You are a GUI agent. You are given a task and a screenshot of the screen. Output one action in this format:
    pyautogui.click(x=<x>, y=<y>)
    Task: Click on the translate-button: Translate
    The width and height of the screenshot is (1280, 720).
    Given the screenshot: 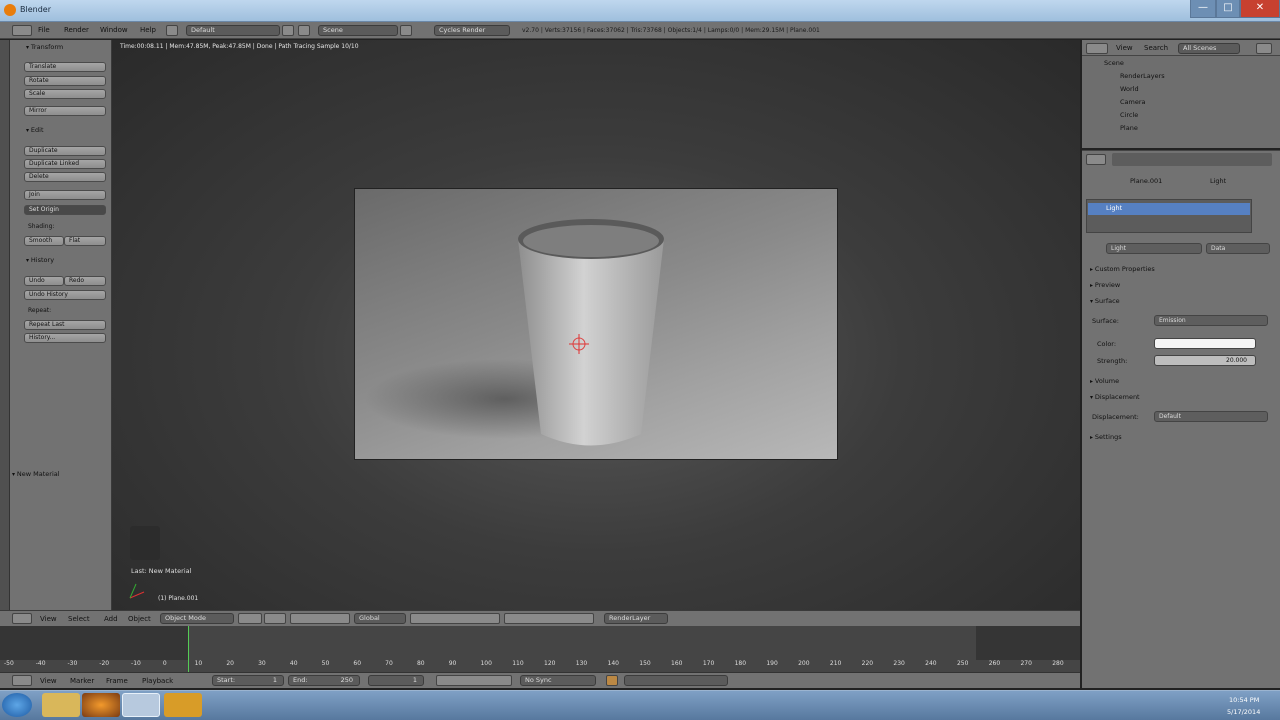 What is the action you would take?
    pyautogui.click(x=65, y=67)
    